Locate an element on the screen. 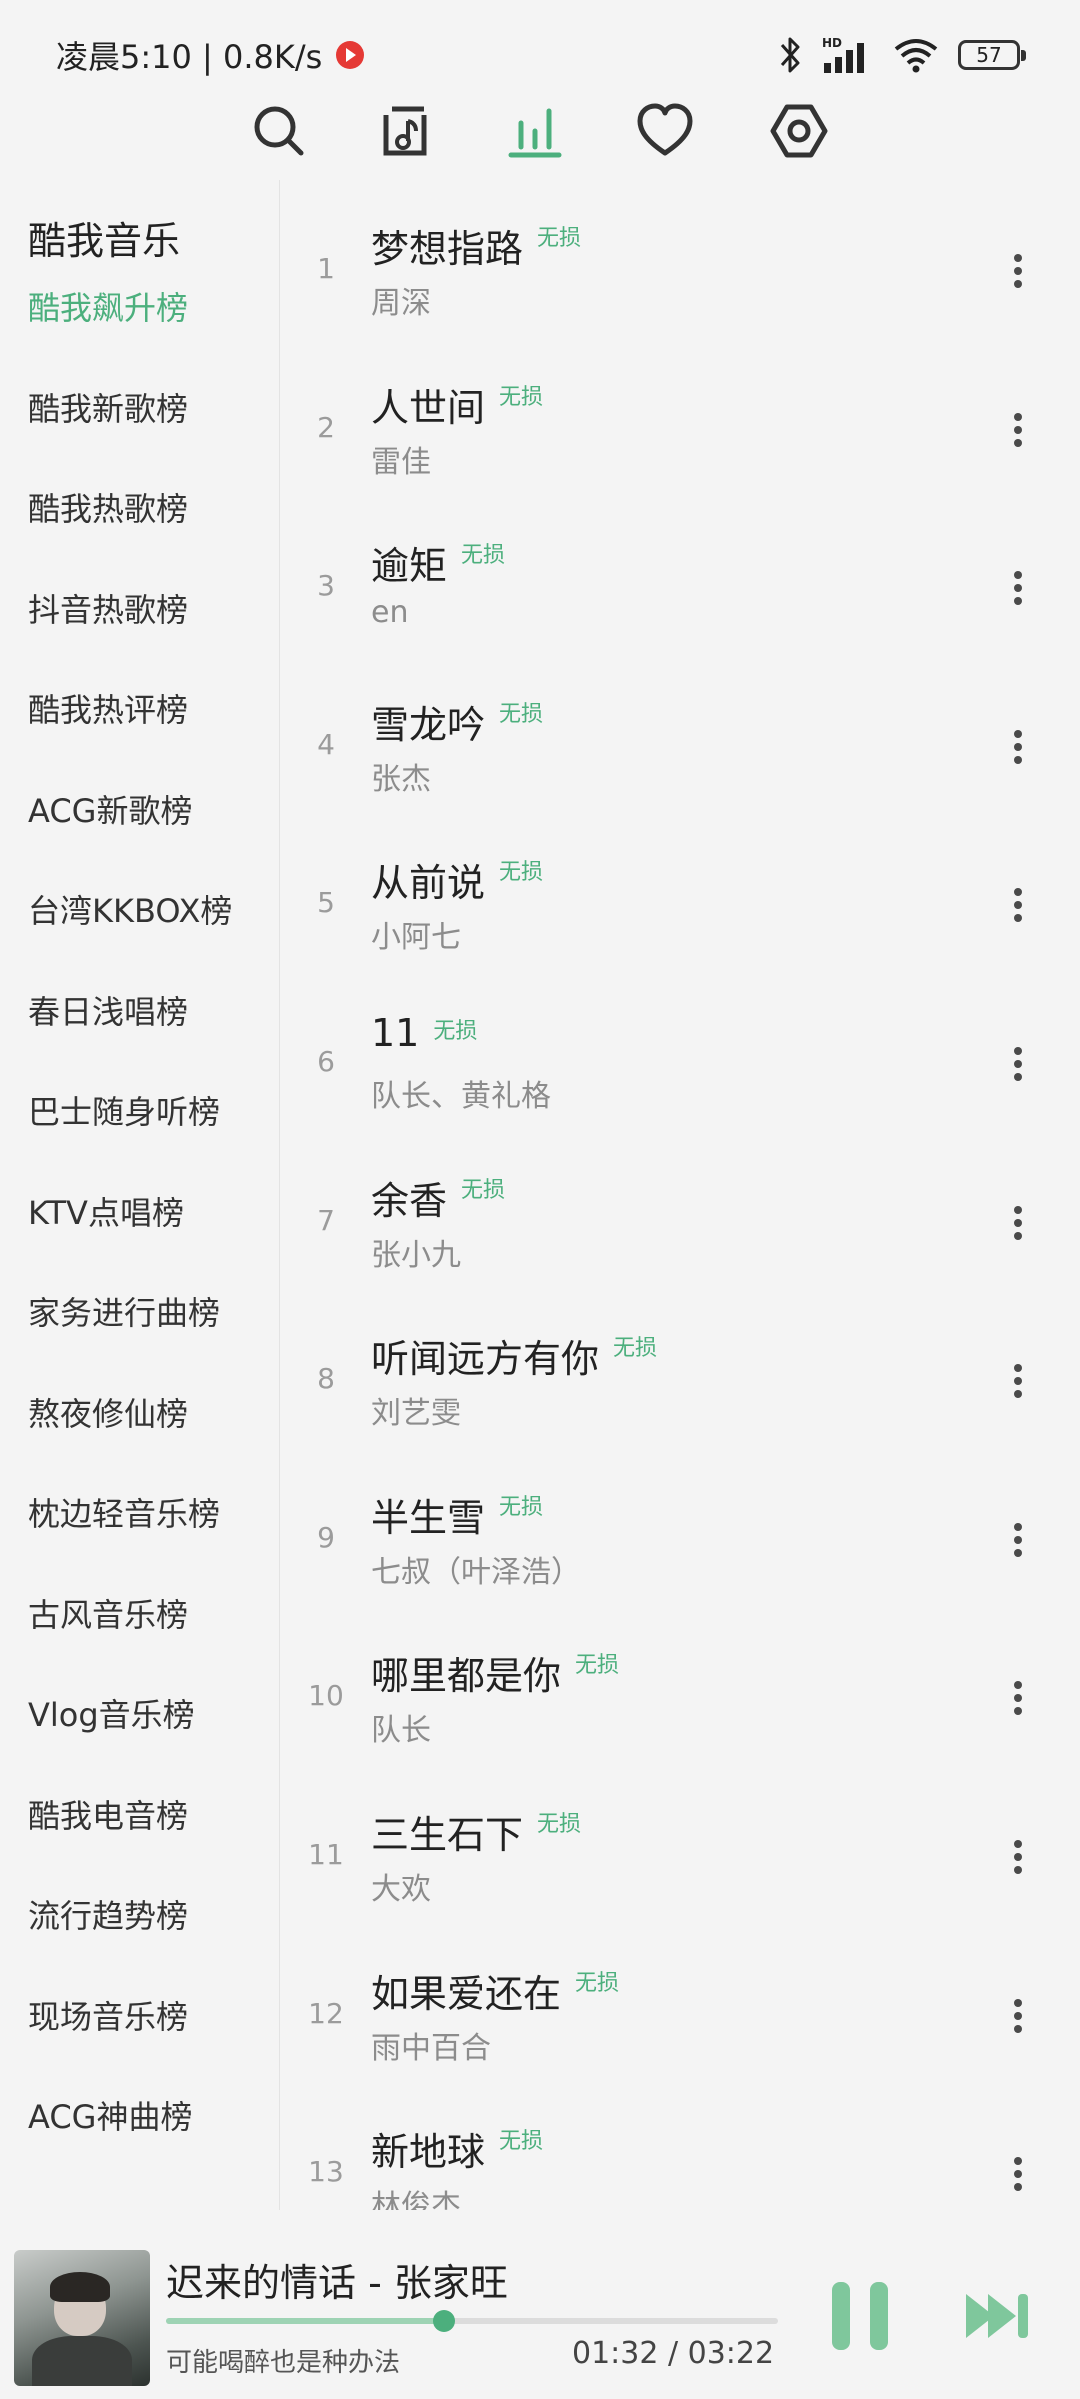 The width and height of the screenshot is (1080, 2399). song-title: 逾矩 is located at coordinates (409, 566).